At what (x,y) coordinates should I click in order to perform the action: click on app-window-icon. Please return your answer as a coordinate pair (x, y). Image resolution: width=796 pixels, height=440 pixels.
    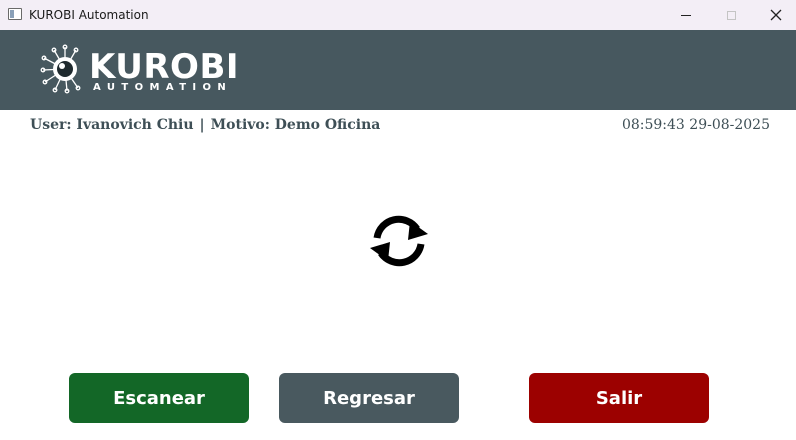
    Looking at the image, I should click on (15, 14).